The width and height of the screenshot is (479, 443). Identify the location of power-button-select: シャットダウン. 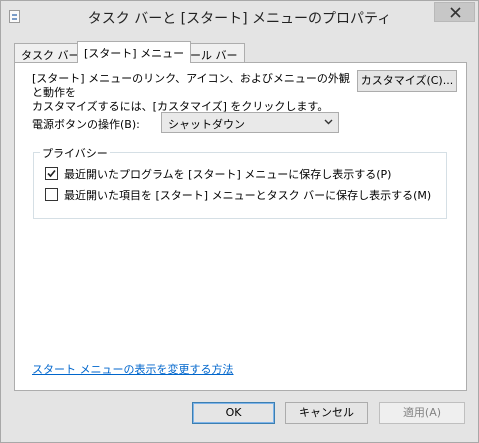
(250, 122).